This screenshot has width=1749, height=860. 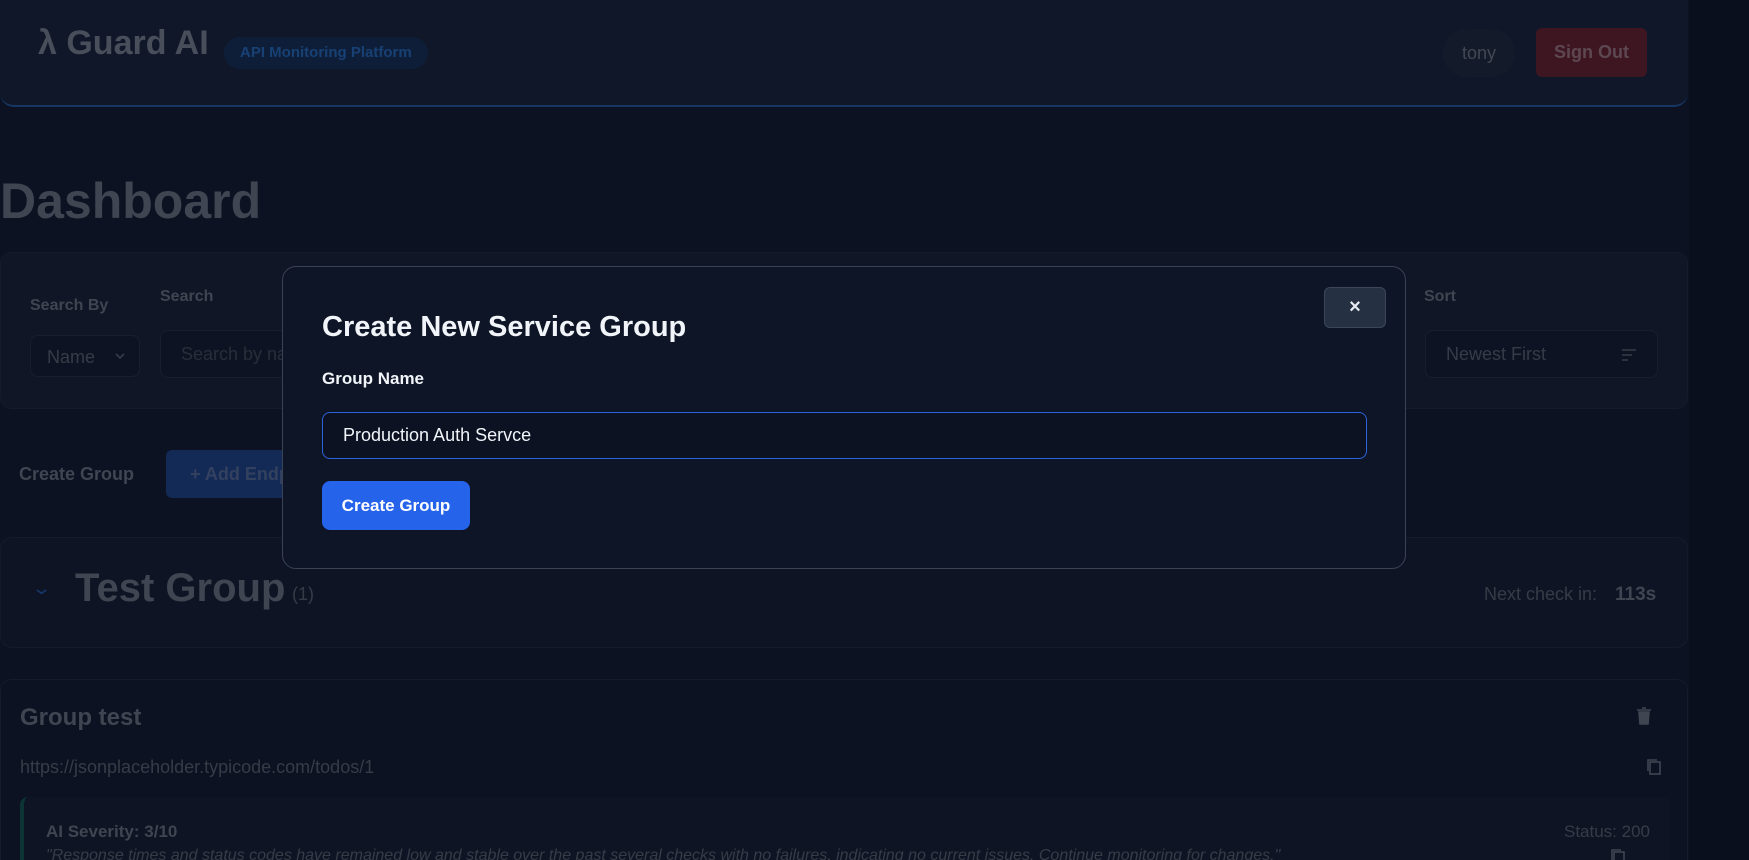 I want to click on group-name-input, so click(x=844, y=435).